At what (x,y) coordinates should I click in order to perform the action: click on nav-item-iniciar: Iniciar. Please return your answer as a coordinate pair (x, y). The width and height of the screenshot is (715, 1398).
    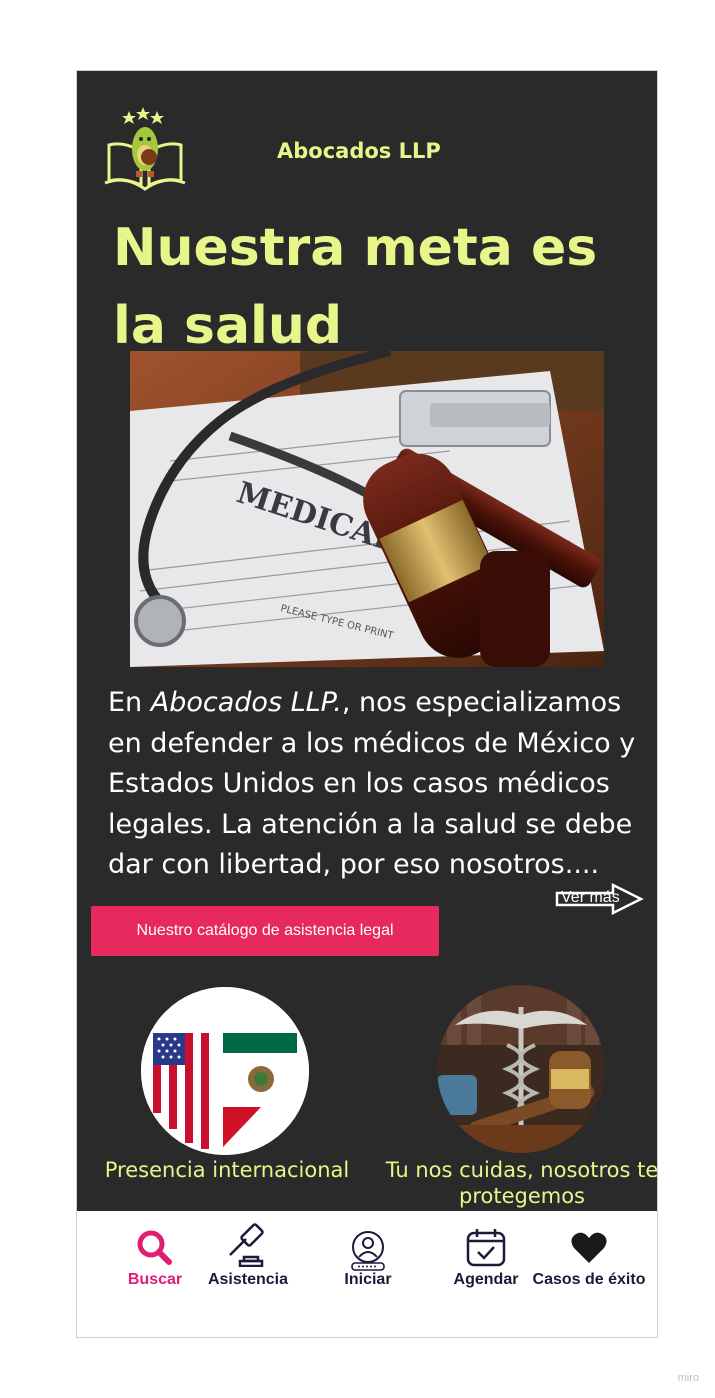
    Looking at the image, I should click on (368, 1260).